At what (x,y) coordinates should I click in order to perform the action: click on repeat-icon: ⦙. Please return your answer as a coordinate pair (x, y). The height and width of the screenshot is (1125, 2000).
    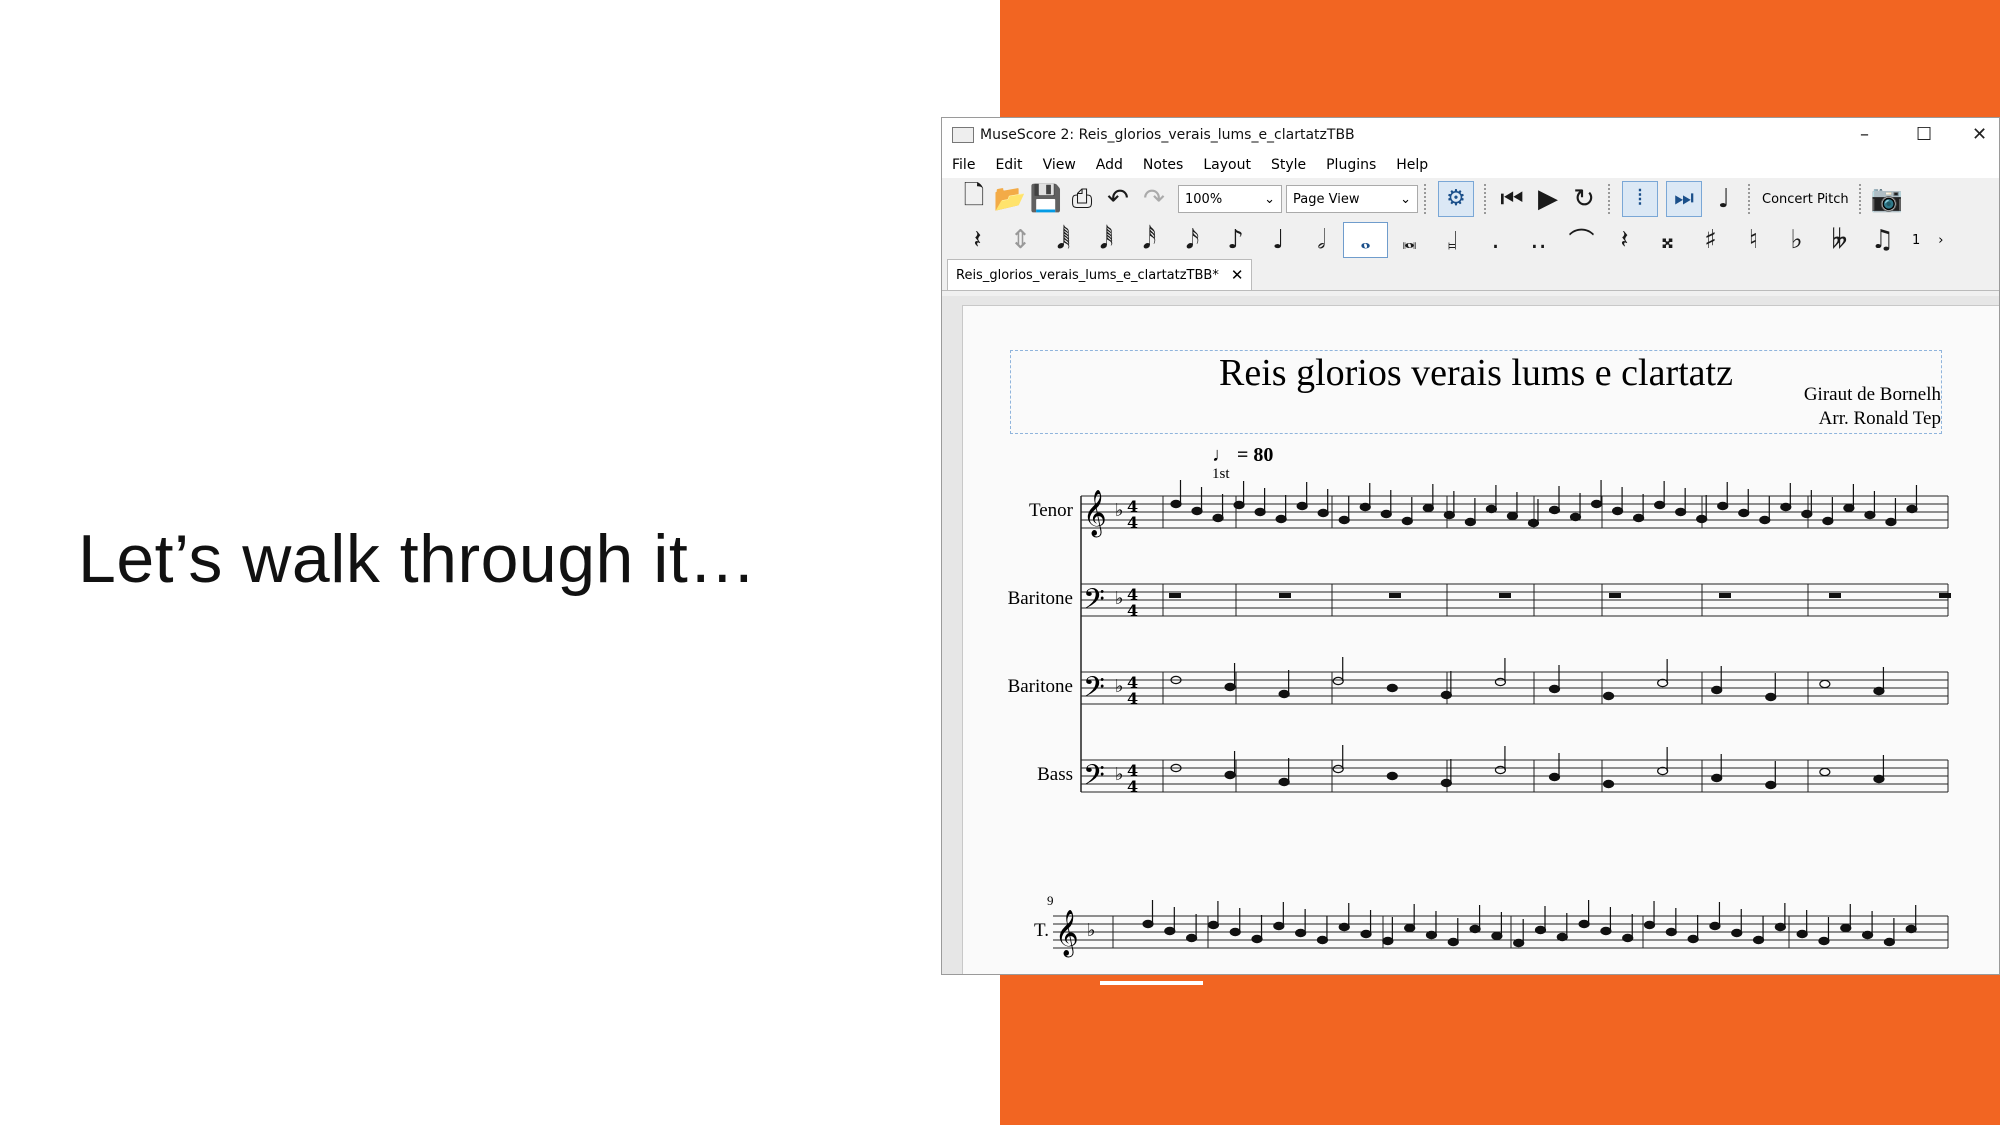
    Looking at the image, I should click on (1640, 199).